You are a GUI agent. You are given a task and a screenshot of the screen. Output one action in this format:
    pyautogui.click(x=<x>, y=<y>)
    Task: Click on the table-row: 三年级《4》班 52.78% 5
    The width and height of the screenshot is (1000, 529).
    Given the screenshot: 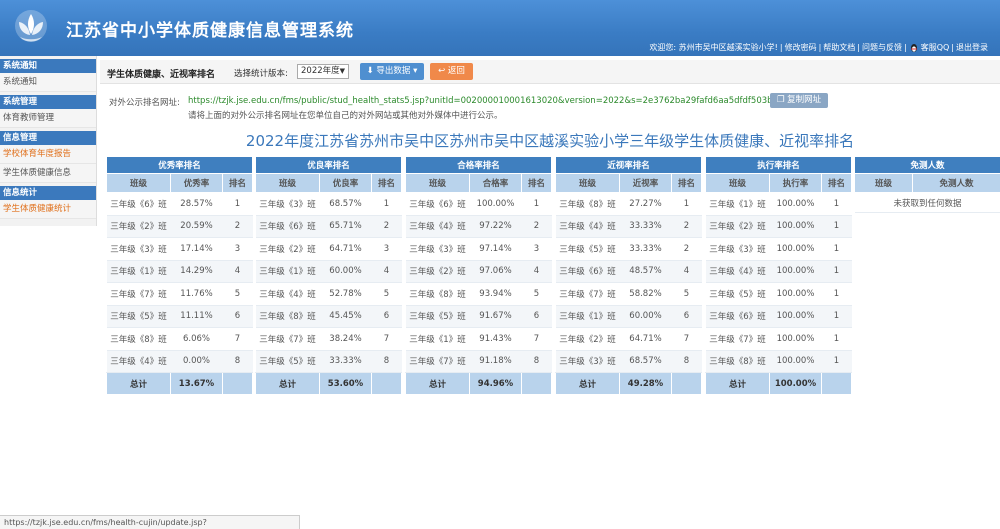 What is the action you would take?
    pyautogui.click(x=328, y=294)
    